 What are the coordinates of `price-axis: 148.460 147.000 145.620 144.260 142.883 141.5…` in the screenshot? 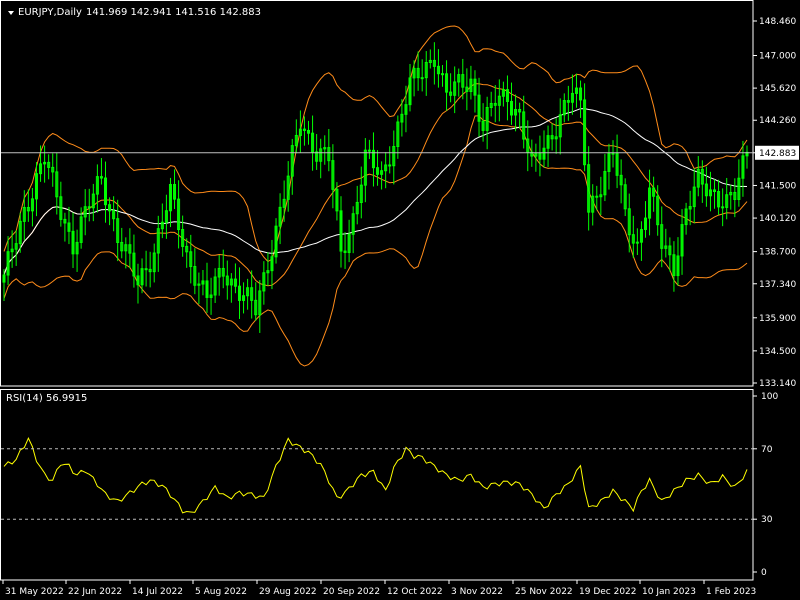 It's located at (776, 203).